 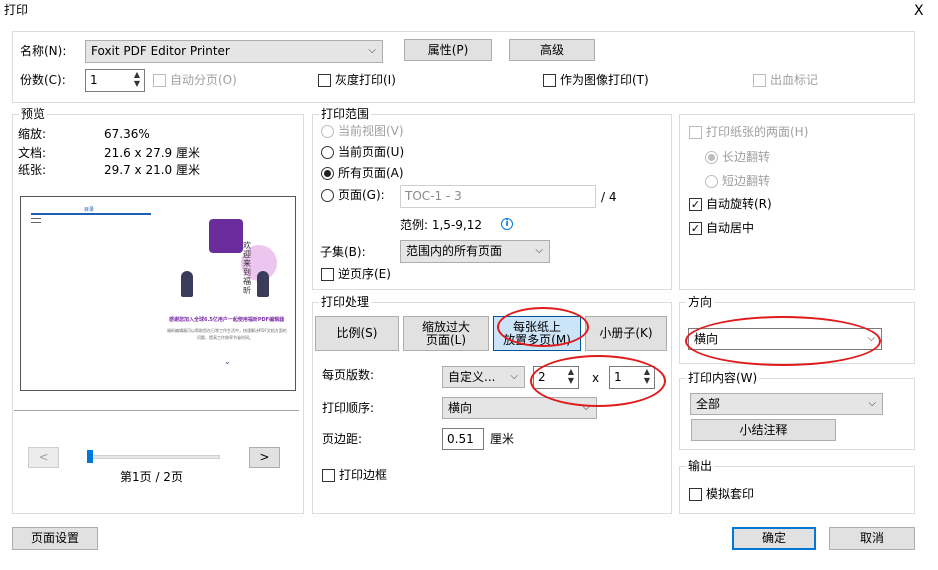 I want to click on range-example: 范例: 1,5-9,12, so click(x=441, y=225).